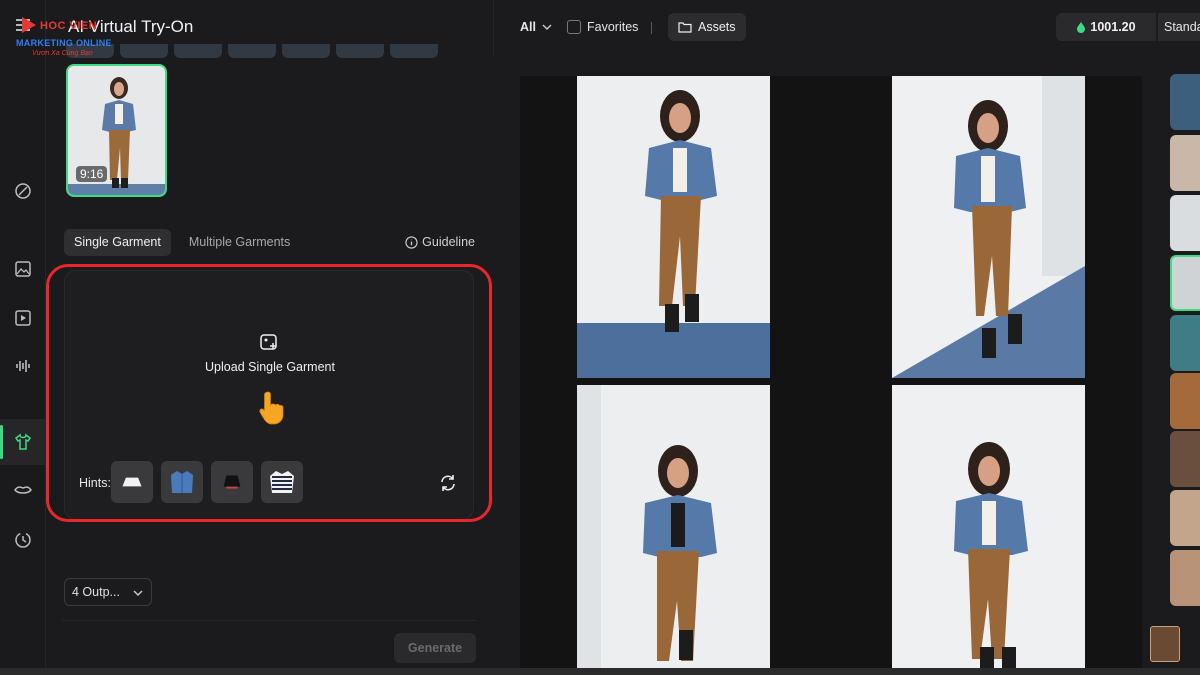 This screenshot has height=675, width=1200. I want to click on folder-icon, so click(685, 27).